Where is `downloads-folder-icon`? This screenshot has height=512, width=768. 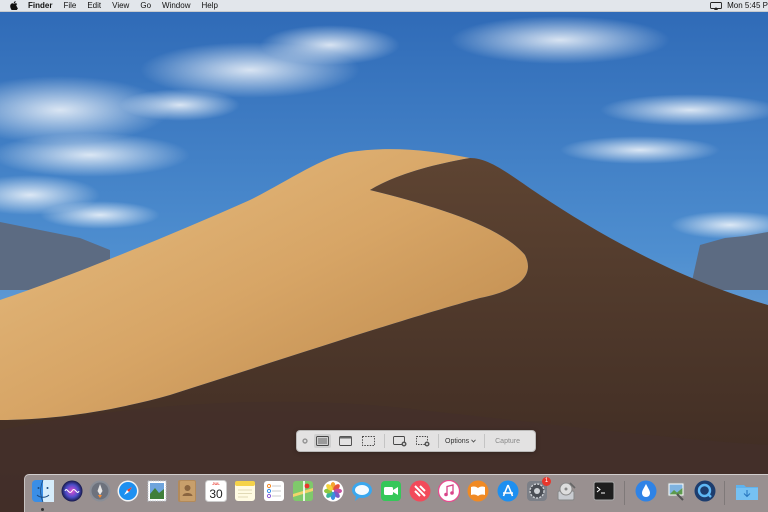 downloads-folder-icon is located at coordinates (747, 491).